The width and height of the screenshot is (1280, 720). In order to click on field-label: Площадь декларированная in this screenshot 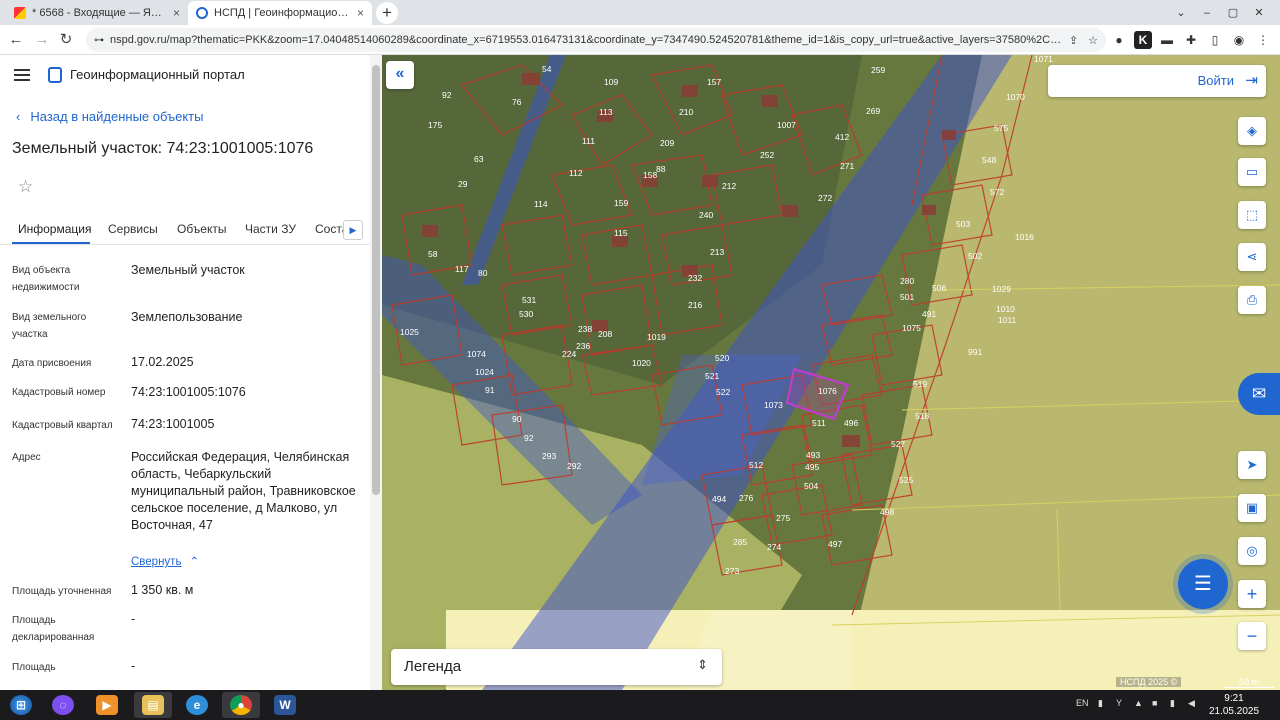, I will do `click(53, 629)`.